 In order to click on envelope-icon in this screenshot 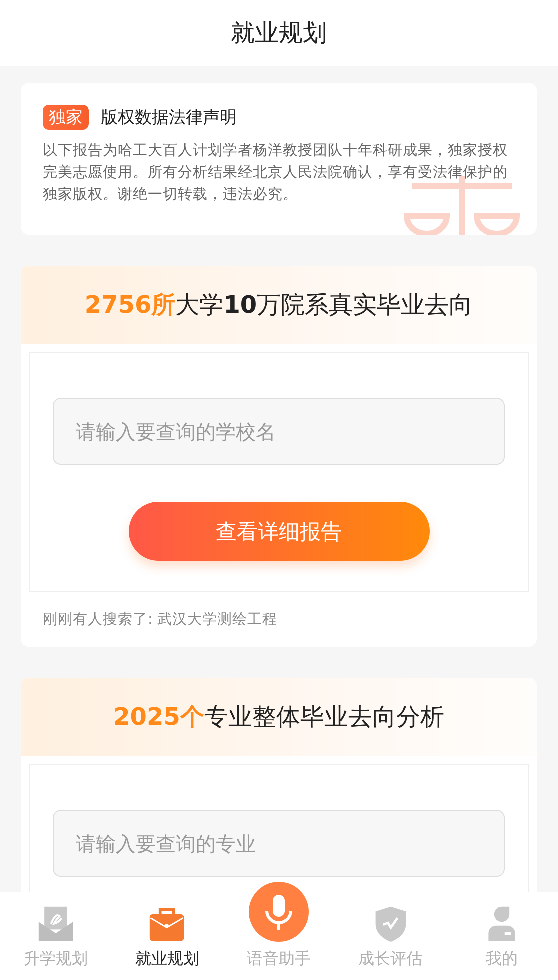, I will do `click(55, 924)`.